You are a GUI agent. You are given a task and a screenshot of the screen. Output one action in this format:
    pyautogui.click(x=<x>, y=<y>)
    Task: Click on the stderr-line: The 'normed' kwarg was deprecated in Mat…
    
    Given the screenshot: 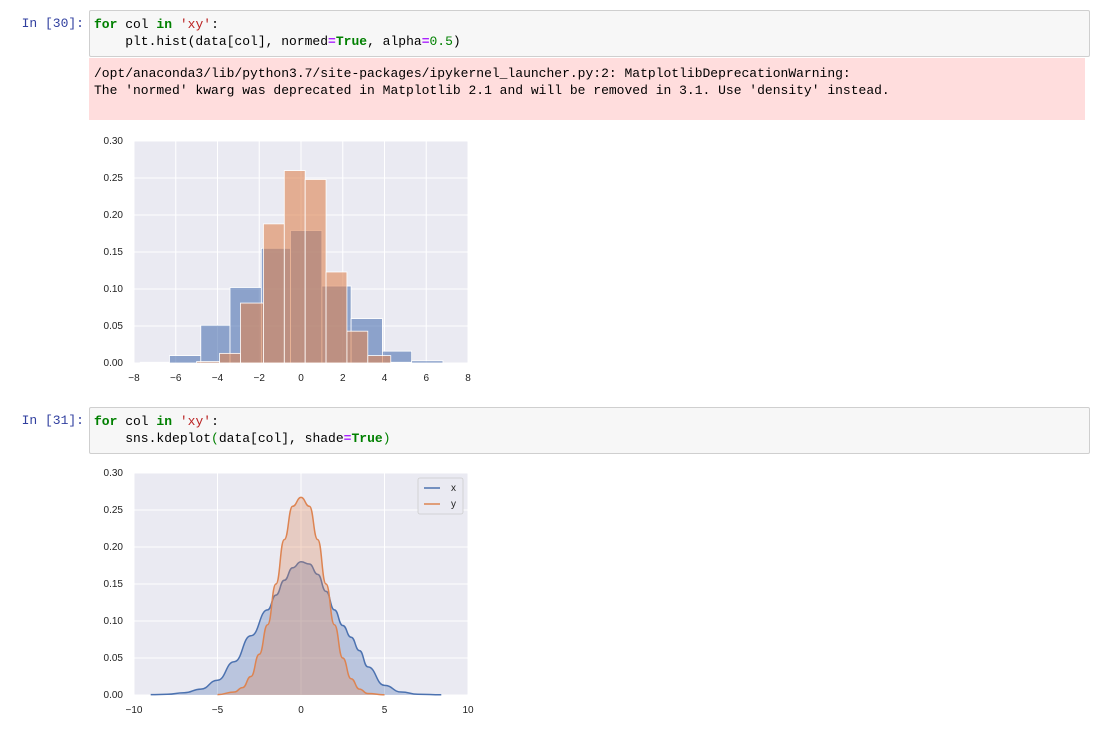 What is the action you would take?
    pyautogui.click(x=492, y=90)
    